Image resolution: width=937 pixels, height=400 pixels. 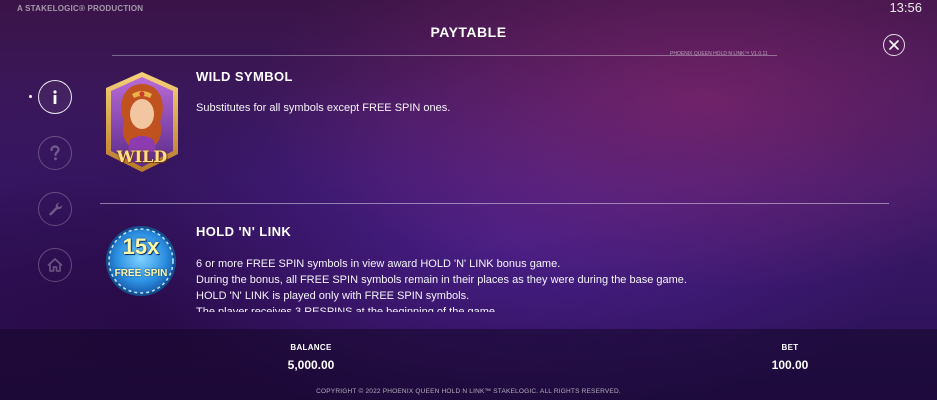 I want to click on balance-label: BALANCE, so click(x=311, y=347).